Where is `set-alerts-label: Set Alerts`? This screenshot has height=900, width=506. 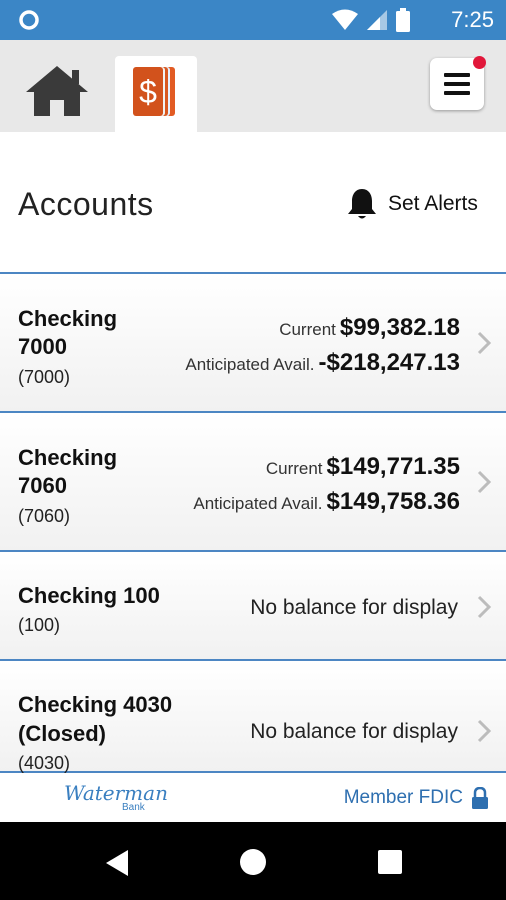
set-alerts-label: Set Alerts is located at coordinates (433, 203).